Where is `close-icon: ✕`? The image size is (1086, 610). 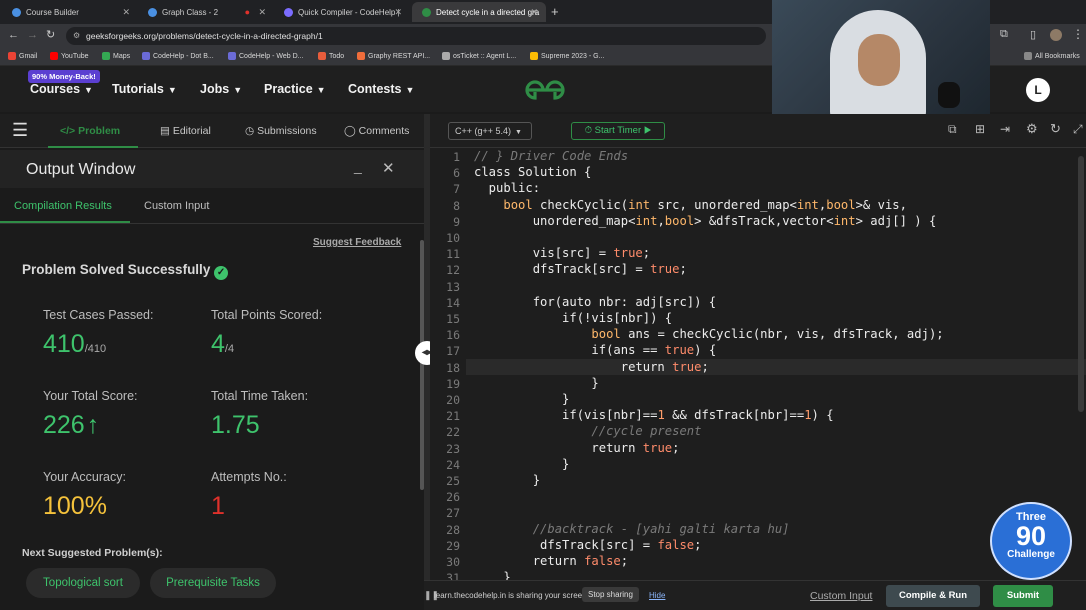
close-icon: ✕ is located at coordinates (388, 168).